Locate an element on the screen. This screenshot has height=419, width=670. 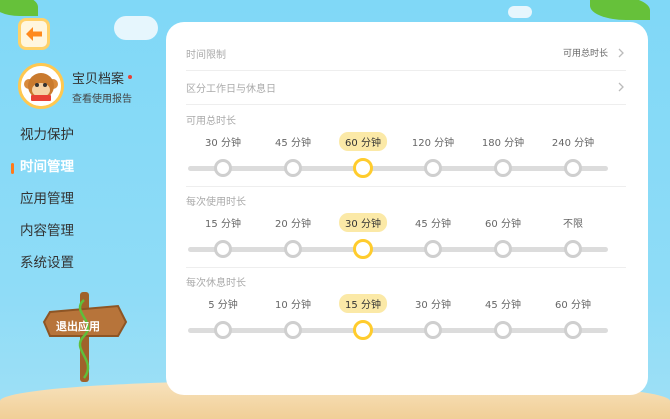
total-duration-slider-track is located at coordinates (398, 168).